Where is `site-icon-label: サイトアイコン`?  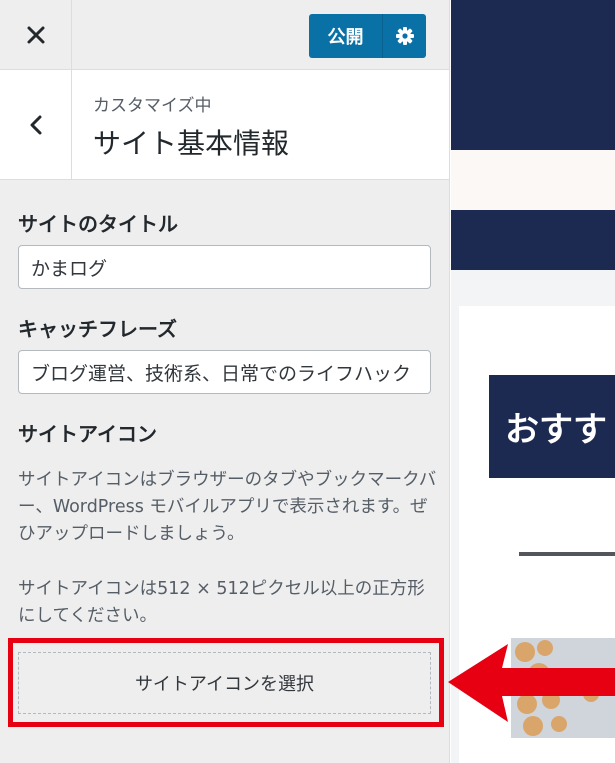 site-icon-label: サイトアイコン is located at coordinates (87, 434).